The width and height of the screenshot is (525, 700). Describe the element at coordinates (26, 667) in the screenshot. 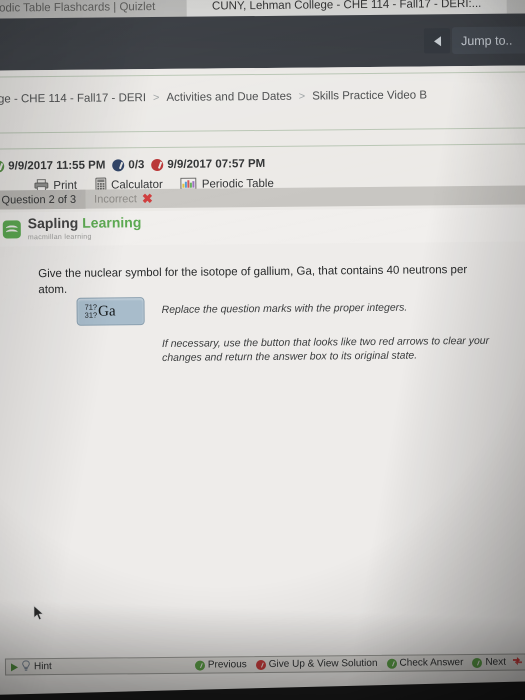

I see `hint-bulb-icon` at that location.